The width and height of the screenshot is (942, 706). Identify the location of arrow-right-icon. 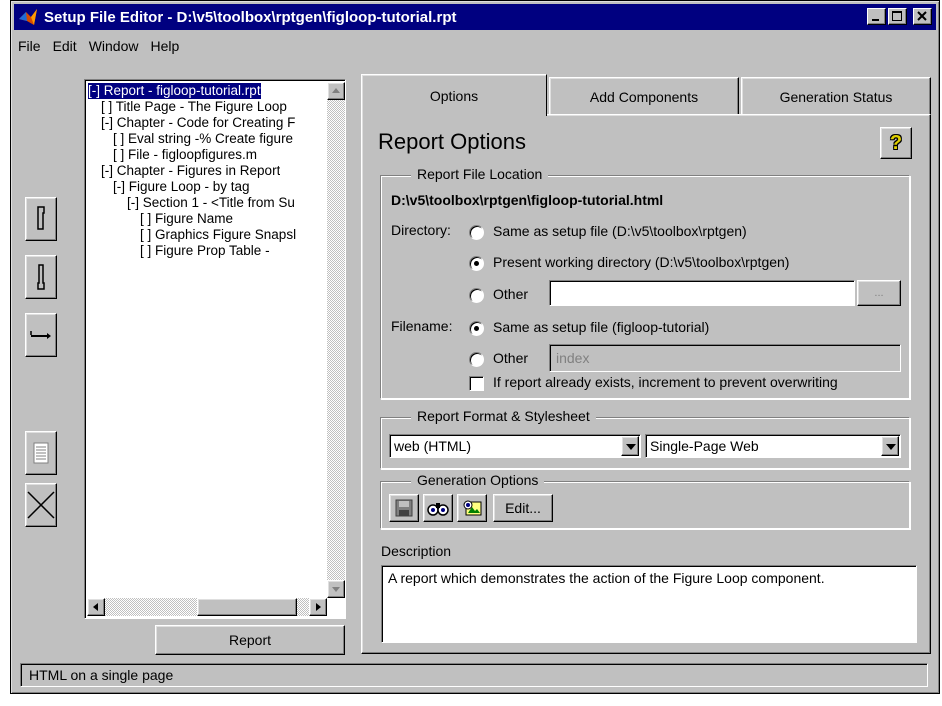
(318, 607).